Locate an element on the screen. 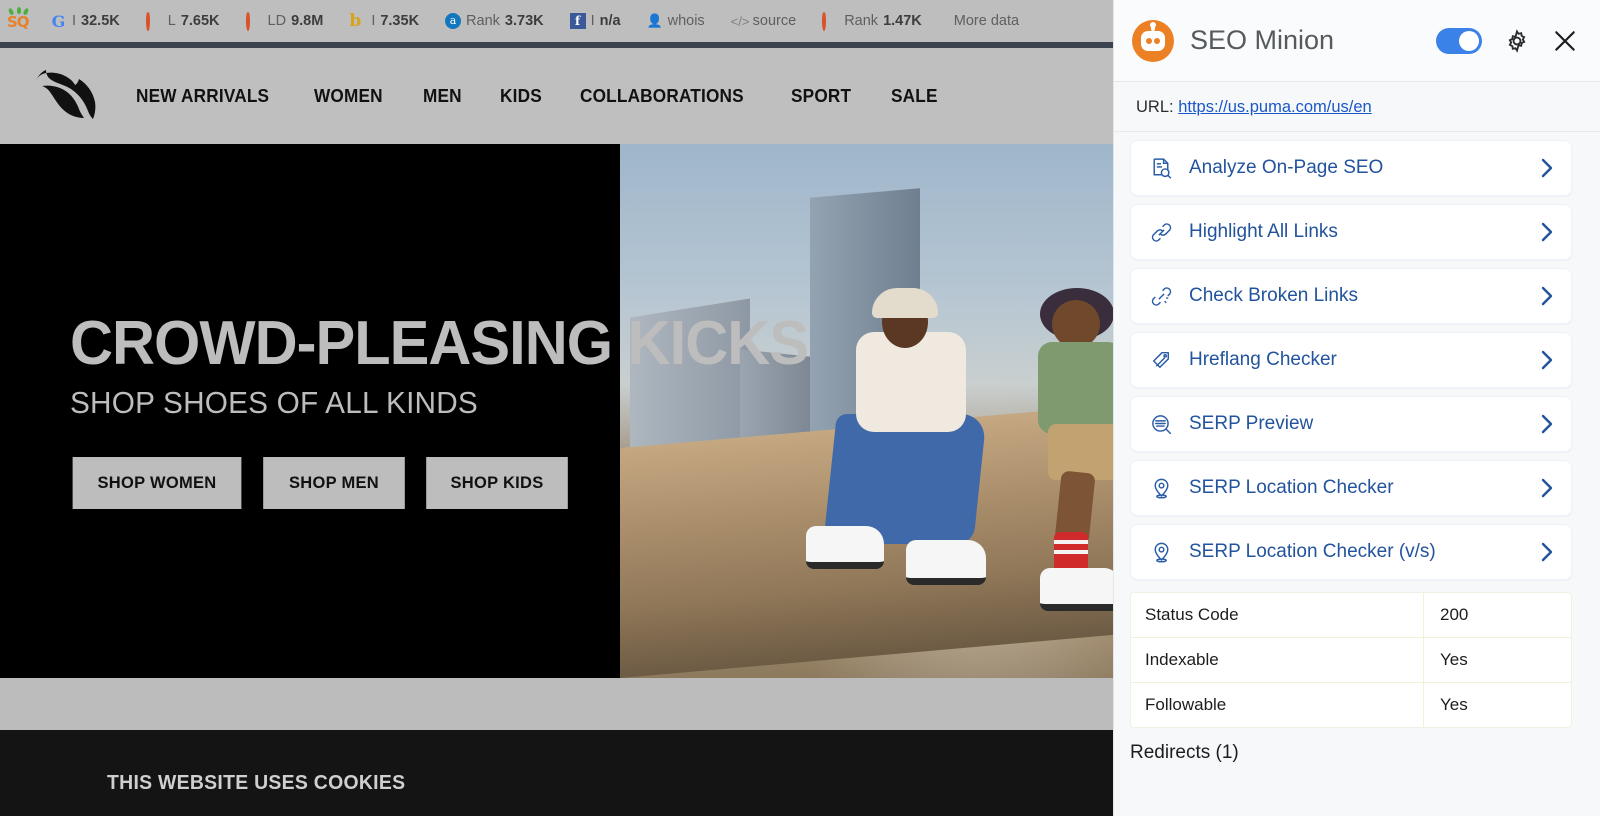 The height and width of the screenshot is (816, 1600). menu-item-check-broken-links: Check Broken Links is located at coordinates (1351, 296).